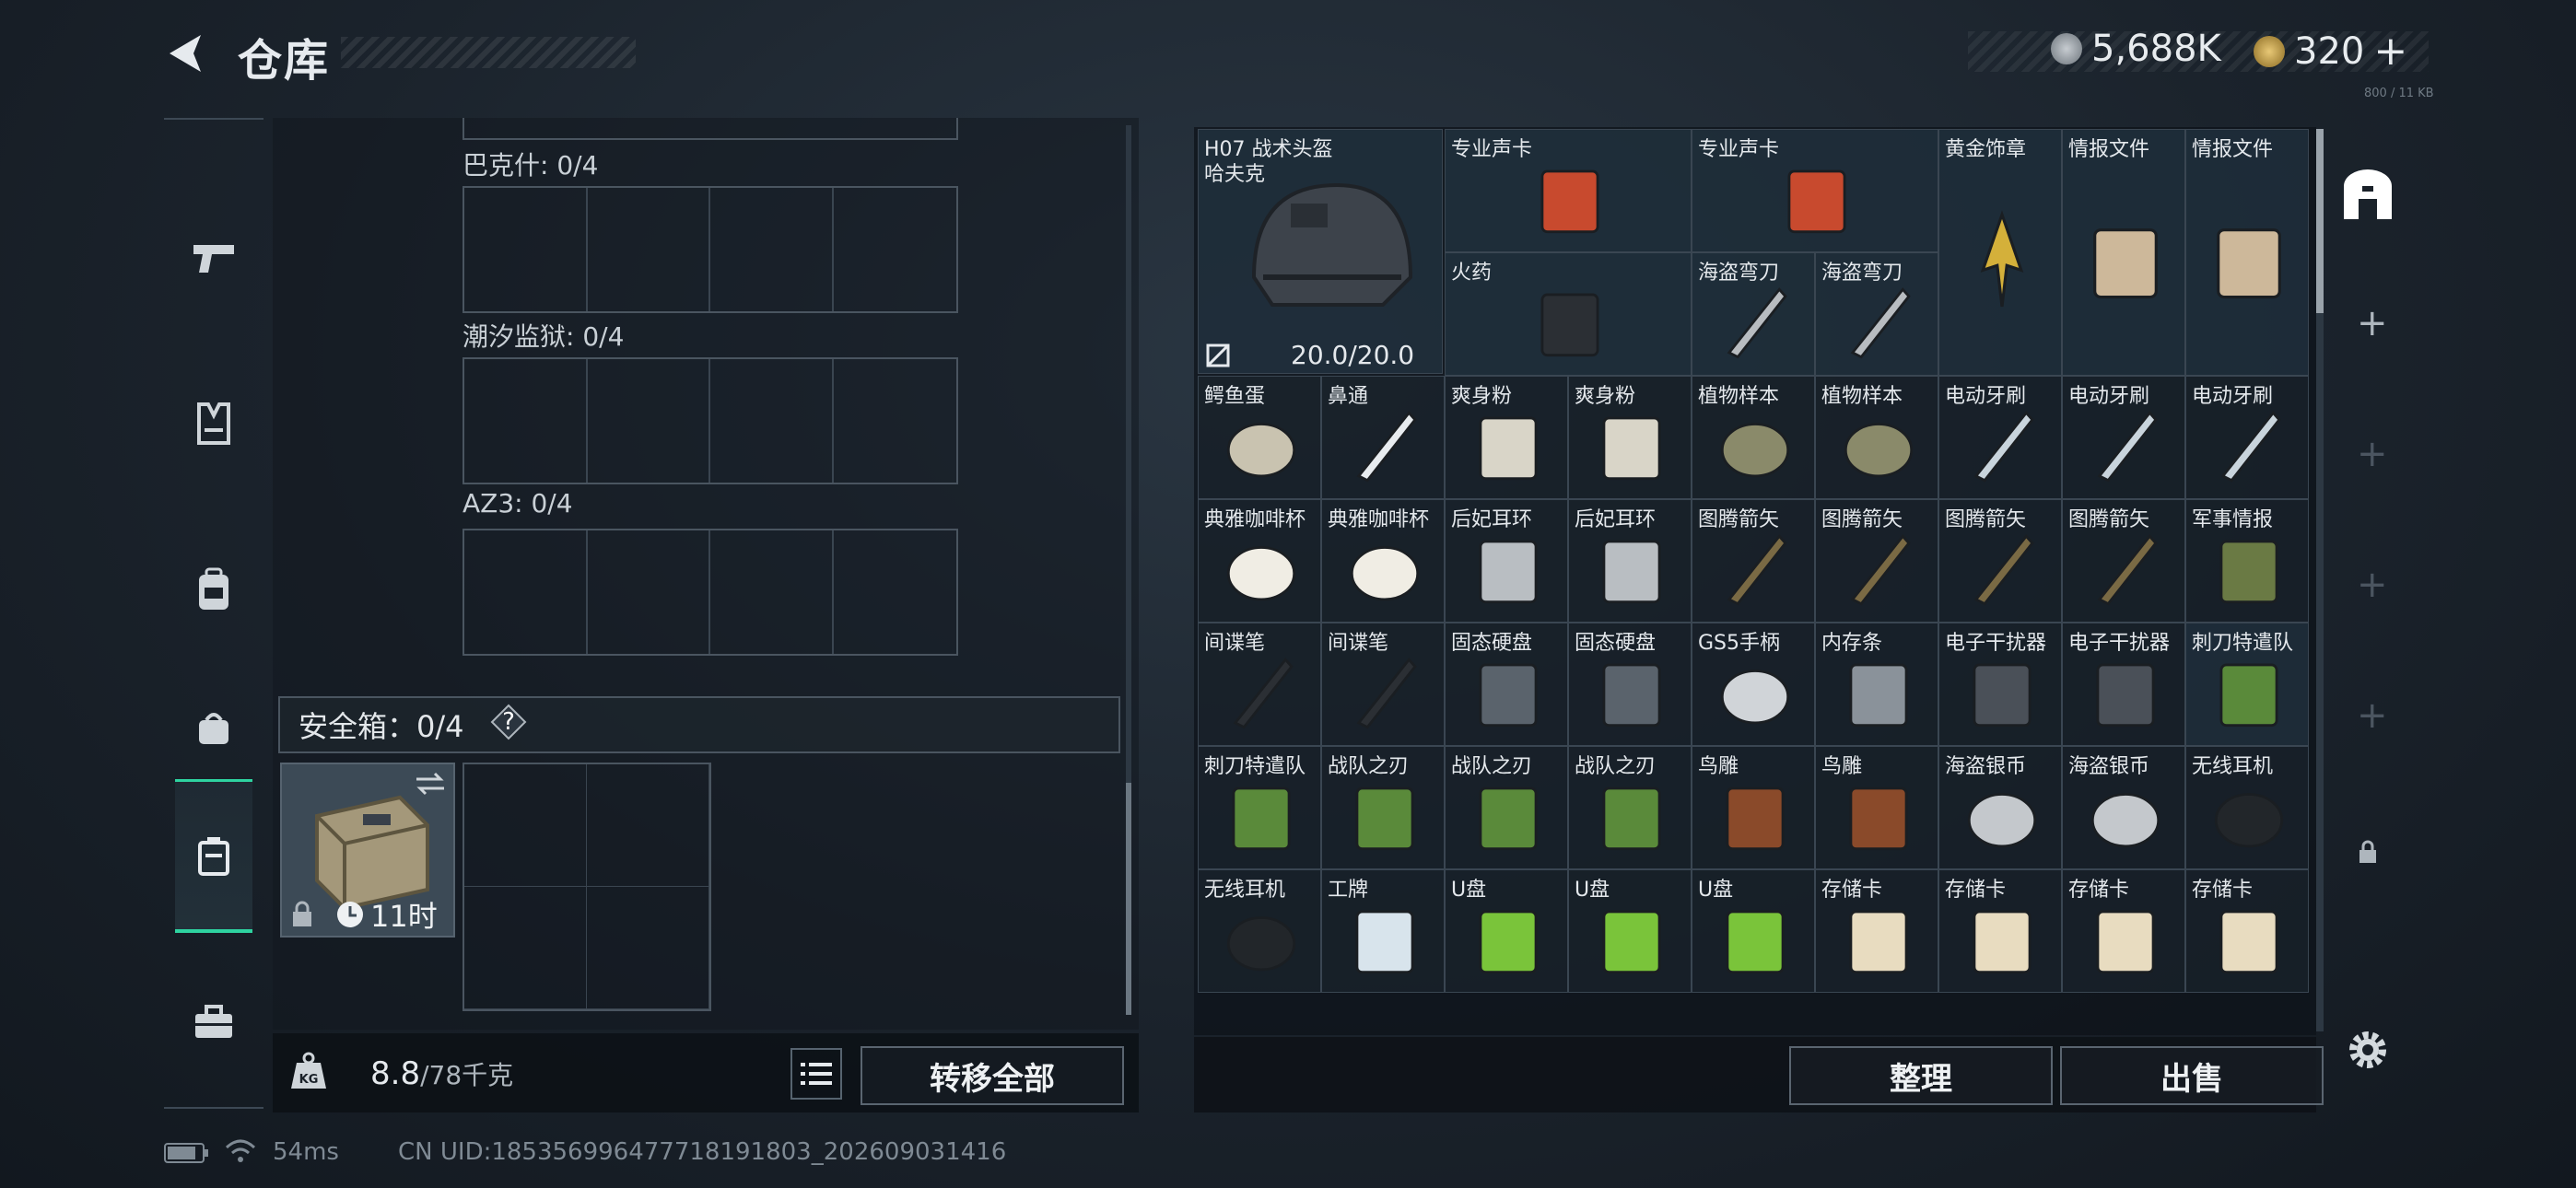  I want to click on helmet-item-cell: H07 战术头盔 哈夫克 20.0/20.0, so click(1320, 251).